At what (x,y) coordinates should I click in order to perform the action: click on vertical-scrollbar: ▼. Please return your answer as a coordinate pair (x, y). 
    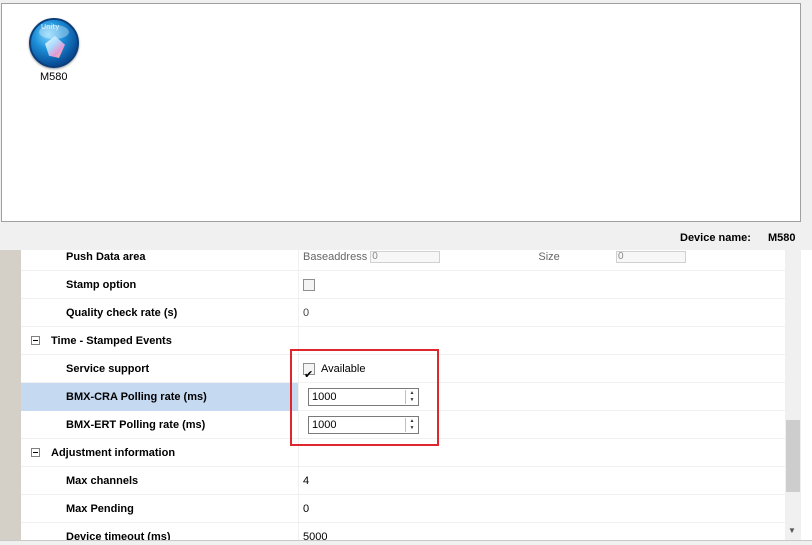
    Looking at the image, I should click on (793, 395).